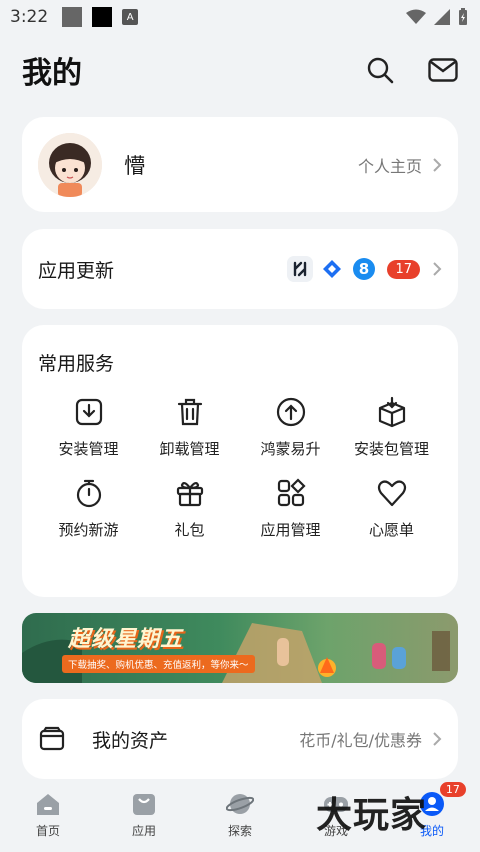 Image resolution: width=480 pixels, height=852 pixels. Describe the element at coordinates (240, 164) in the screenshot. I see `profile-card: 懵 个人主页` at that location.